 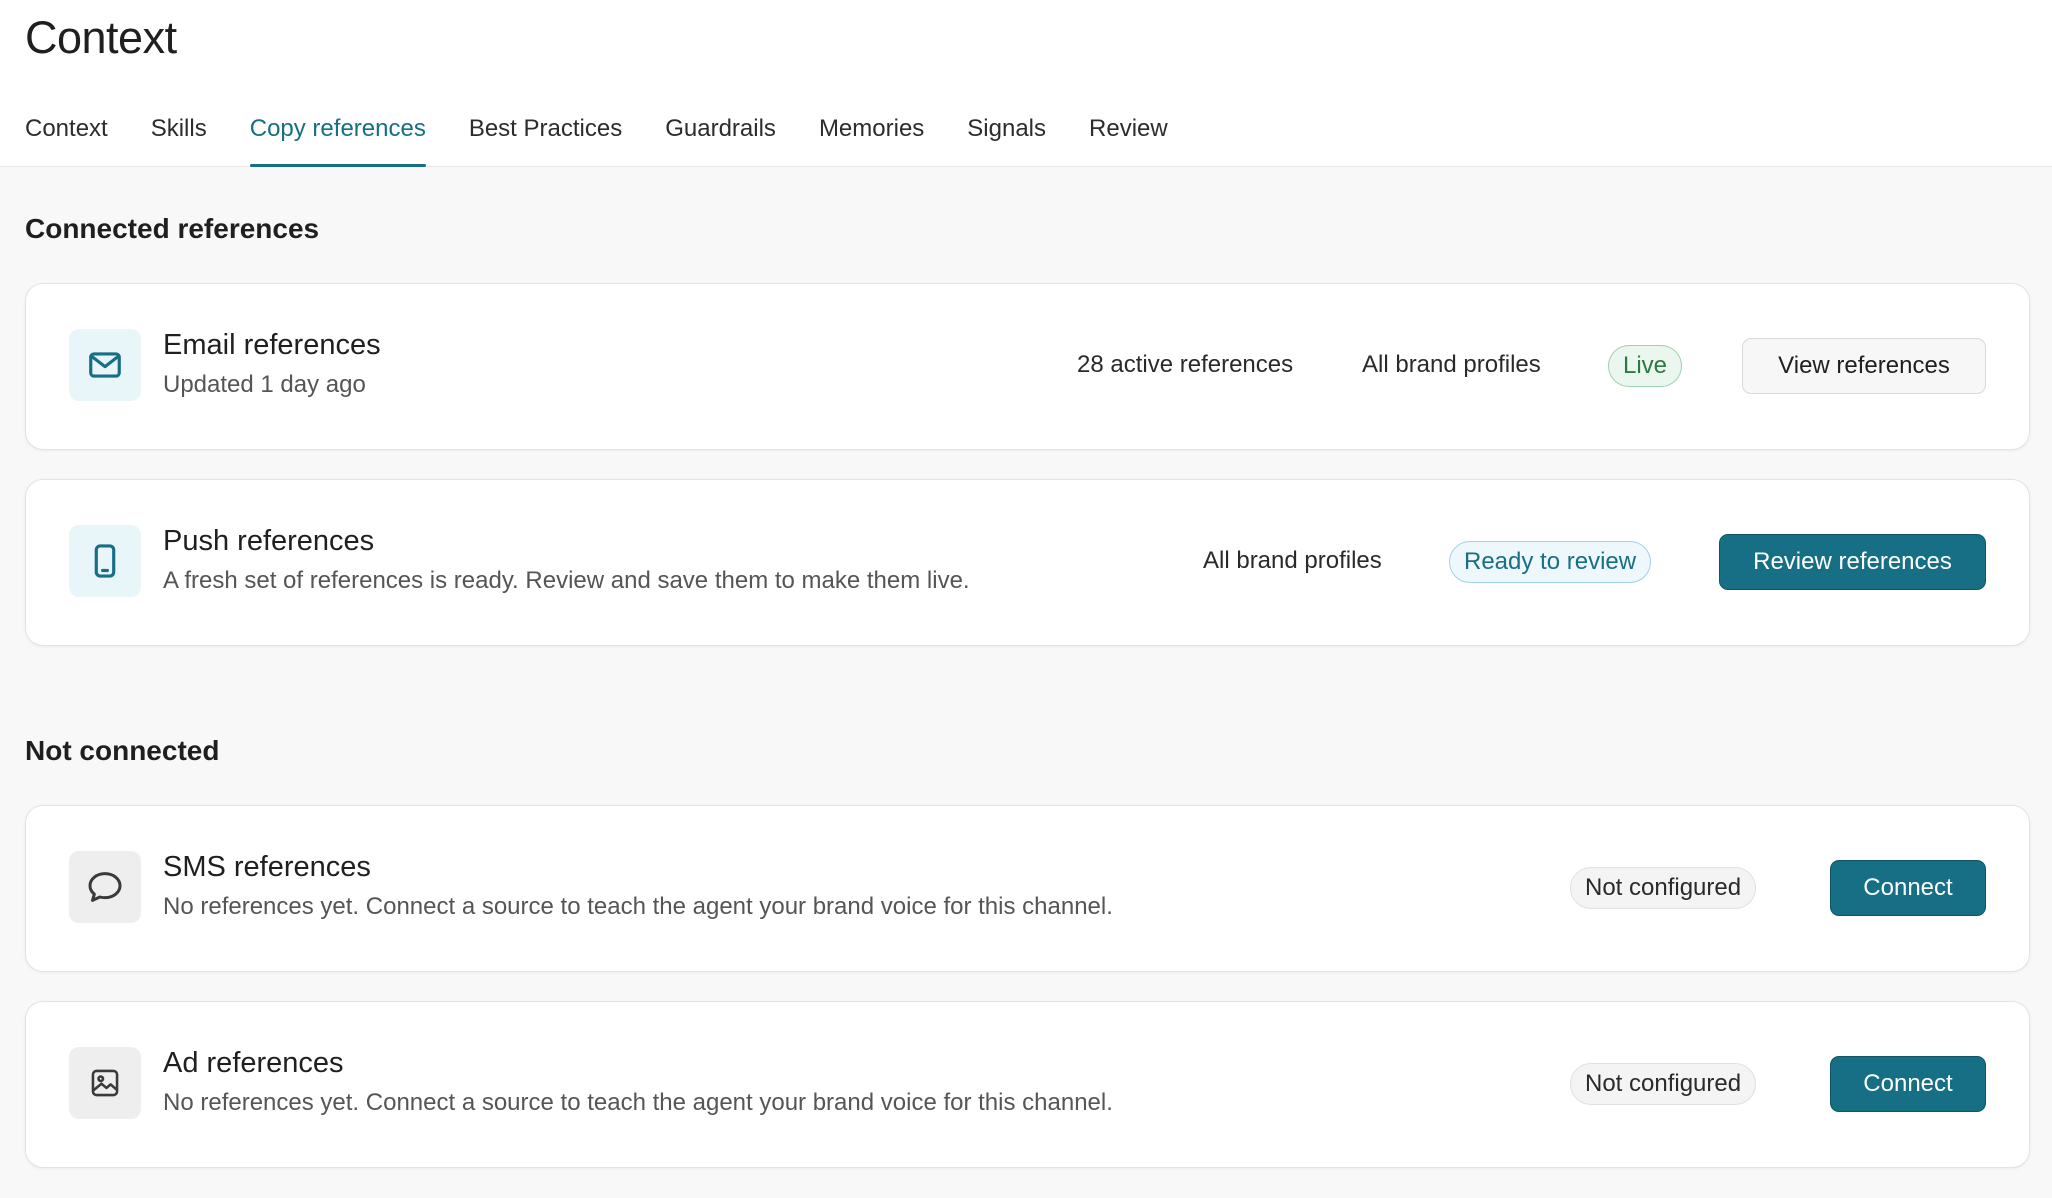 I want to click on tab-skills: Skills, so click(x=179, y=141).